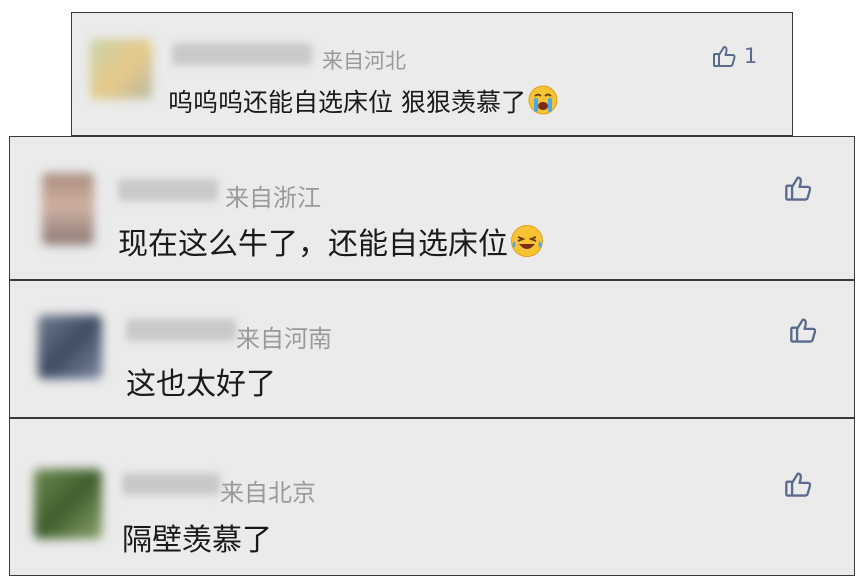 This screenshot has height=585, width=866. What do you see at coordinates (197, 540) in the screenshot?
I see `comment-text: 隔壁羡慕了` at bounding box center [197, 540].